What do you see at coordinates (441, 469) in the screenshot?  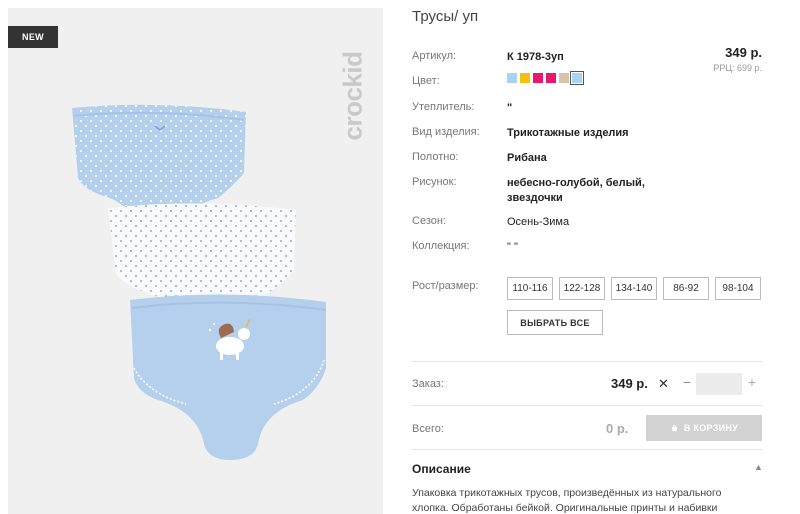 I see `description-title: Описание` at bounding box center [441, 469].